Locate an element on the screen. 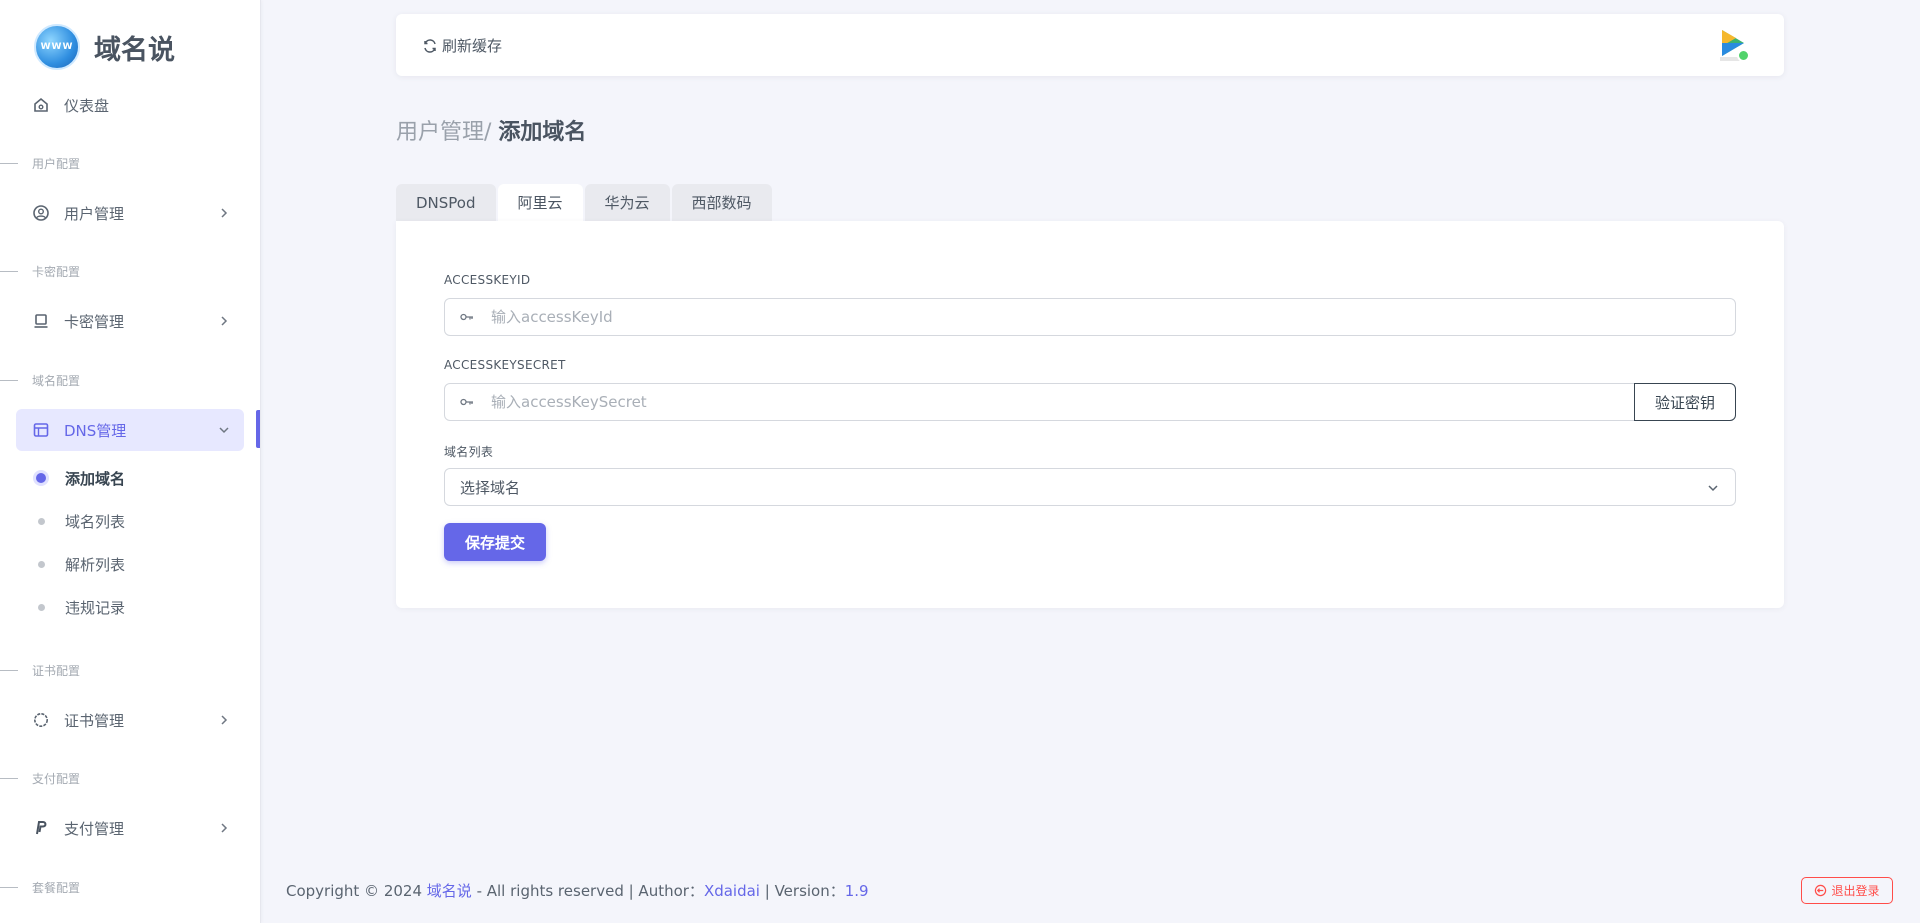 Image resolution: width=1920 pixels, height=923 pixels. tab-huaweicloud: 华为云 is located at coordinates (627, 202).